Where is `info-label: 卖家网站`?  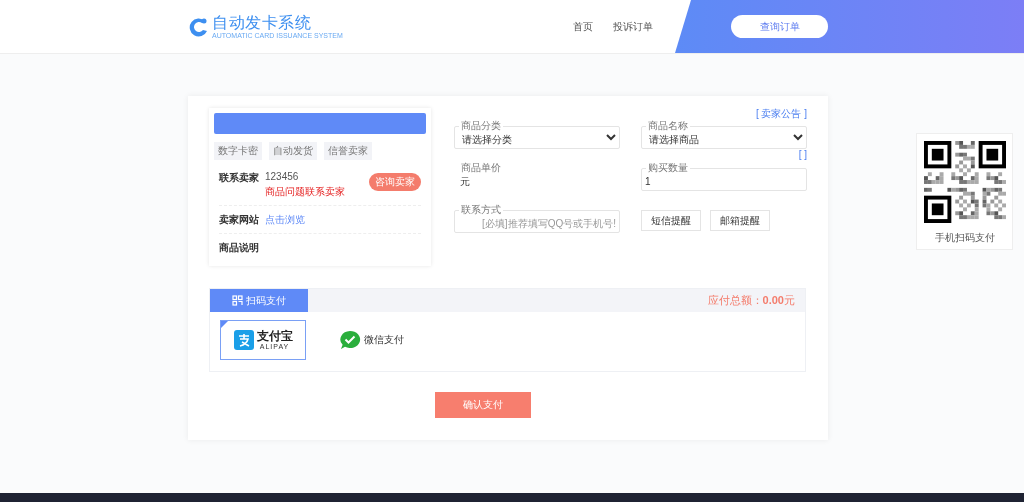
info-label: 卖家网站 is located at coordinates (239, 220).